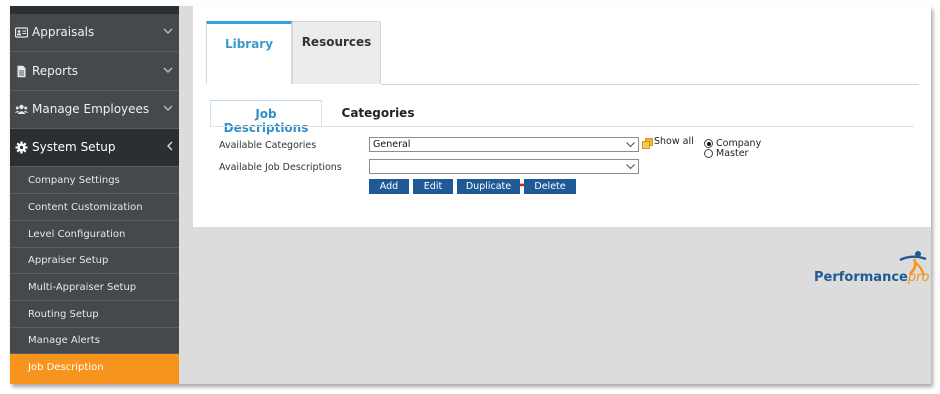 The image size is (940, 394). I want to click on sidebar-item-appraisals: Appraisals, so click(94, 33).